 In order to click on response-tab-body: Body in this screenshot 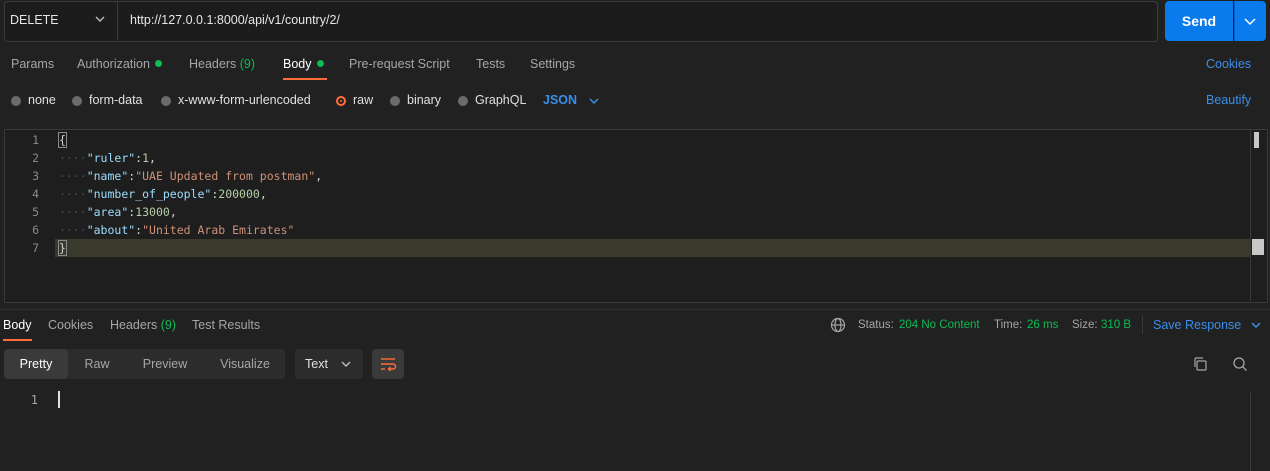, I will do `click(17, 325)`.